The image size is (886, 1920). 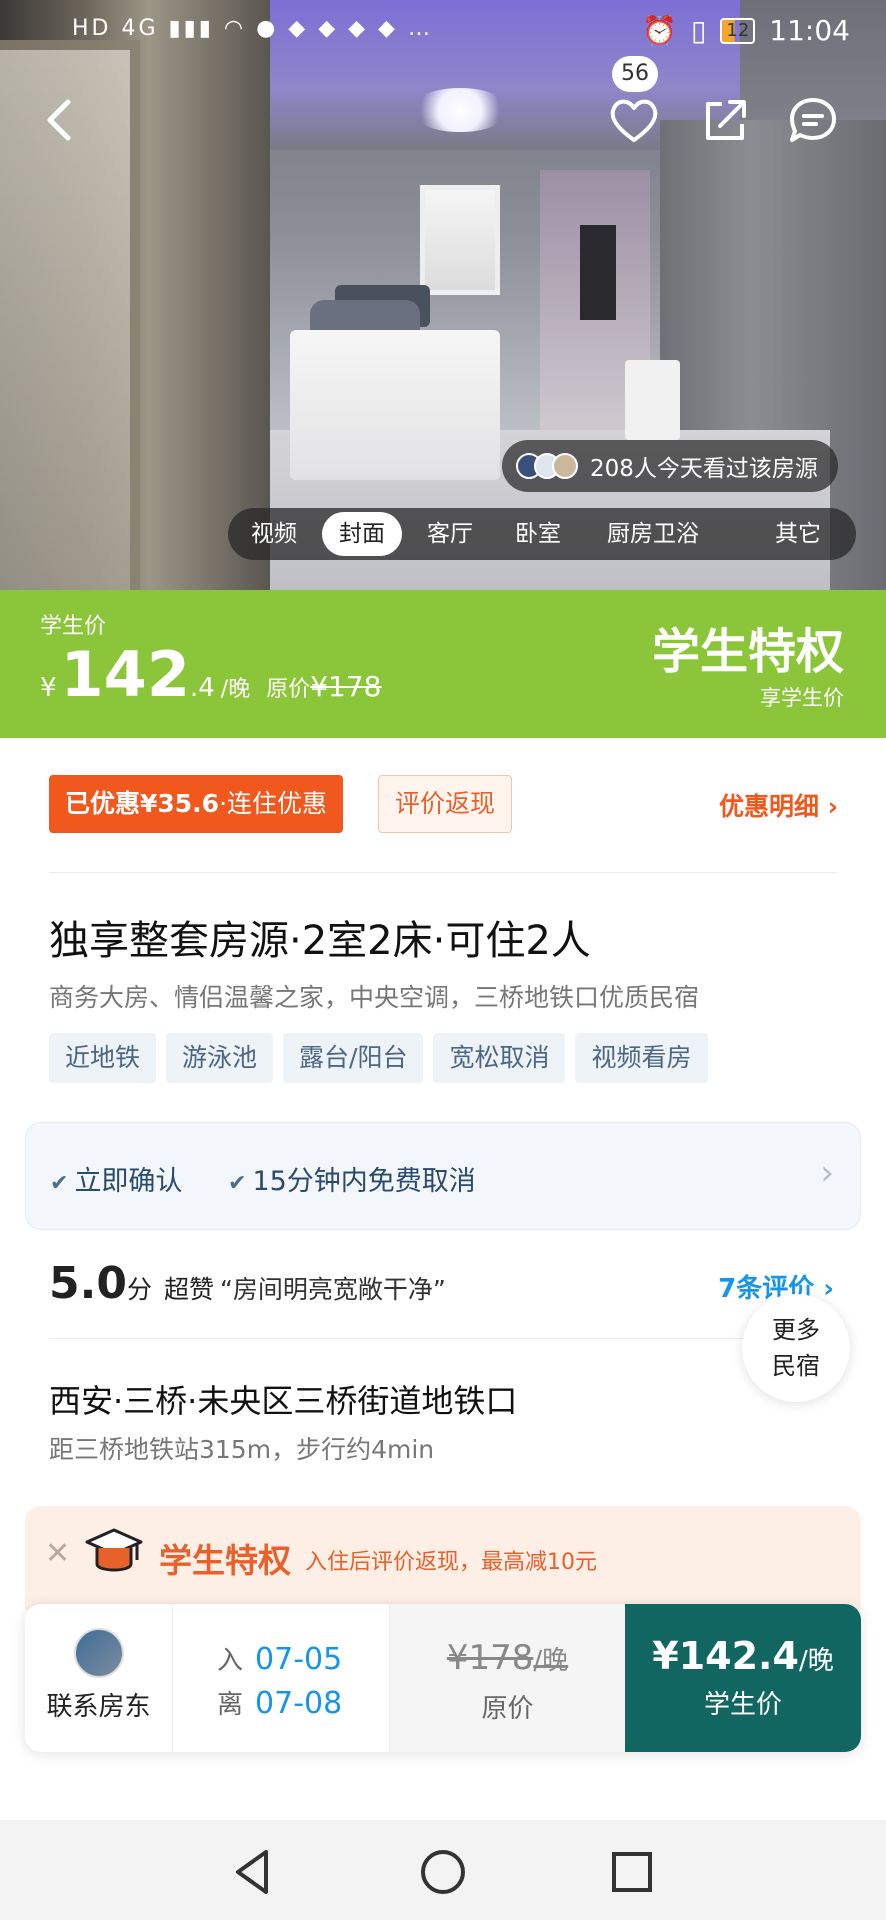 What do you see at coordinates (188, 1289) in the screenshot?
I see `rating-level: 超赞` at bounding box center [188, 1289].